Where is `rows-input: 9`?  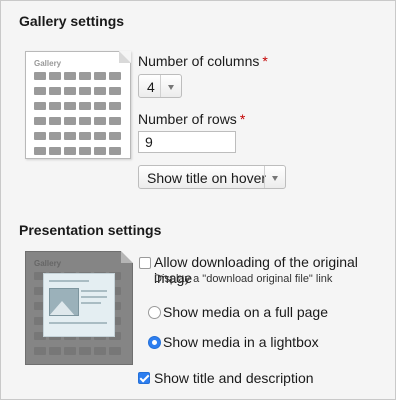
rows-input: 9 is located at coordinates (187, 142).